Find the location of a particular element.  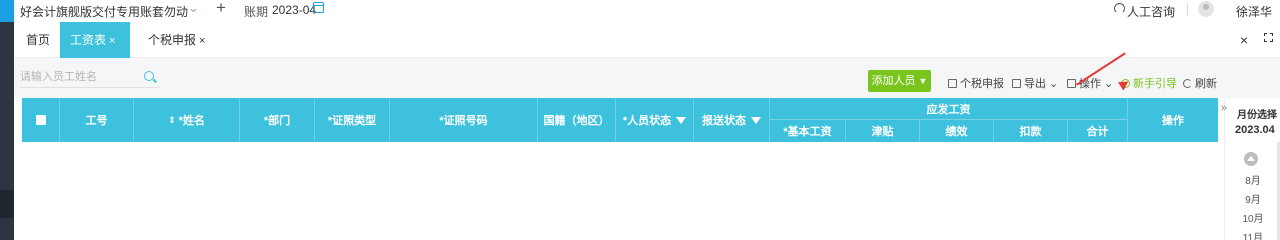

column-staff-status: *人员状态 is located at coordinates (655, 120).